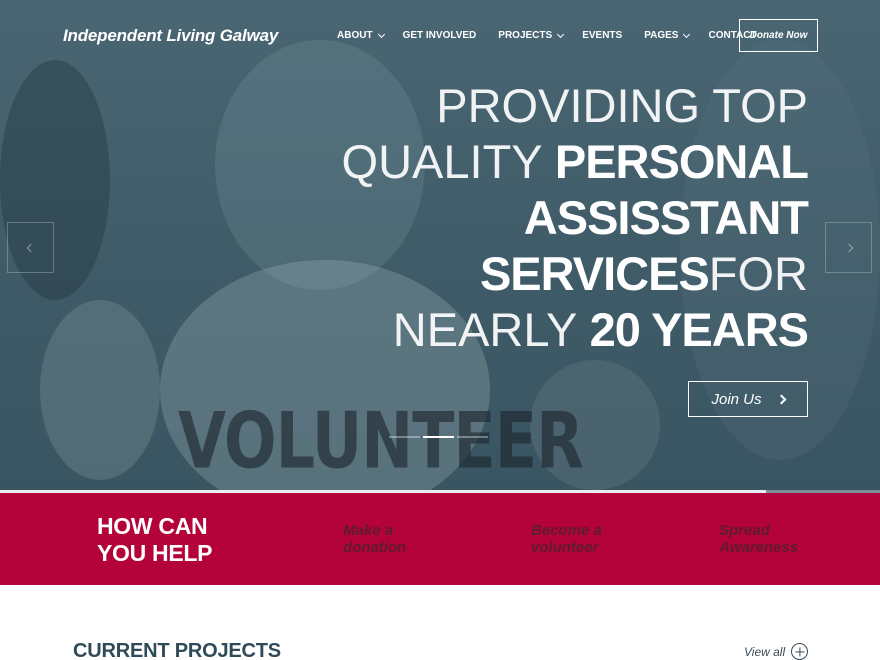  I want to click on headline-text: SERVICES, so click(594, 273).